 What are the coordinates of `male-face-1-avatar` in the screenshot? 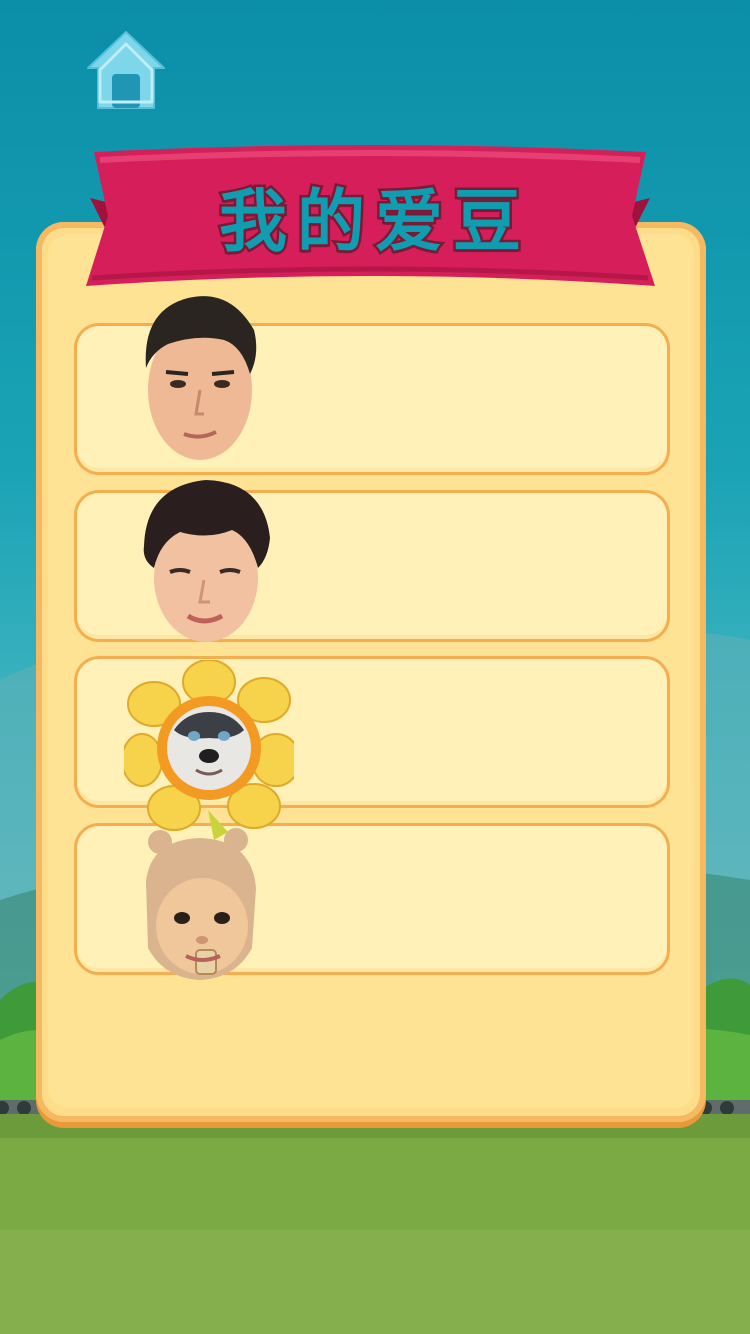 It's located at (201, 378).